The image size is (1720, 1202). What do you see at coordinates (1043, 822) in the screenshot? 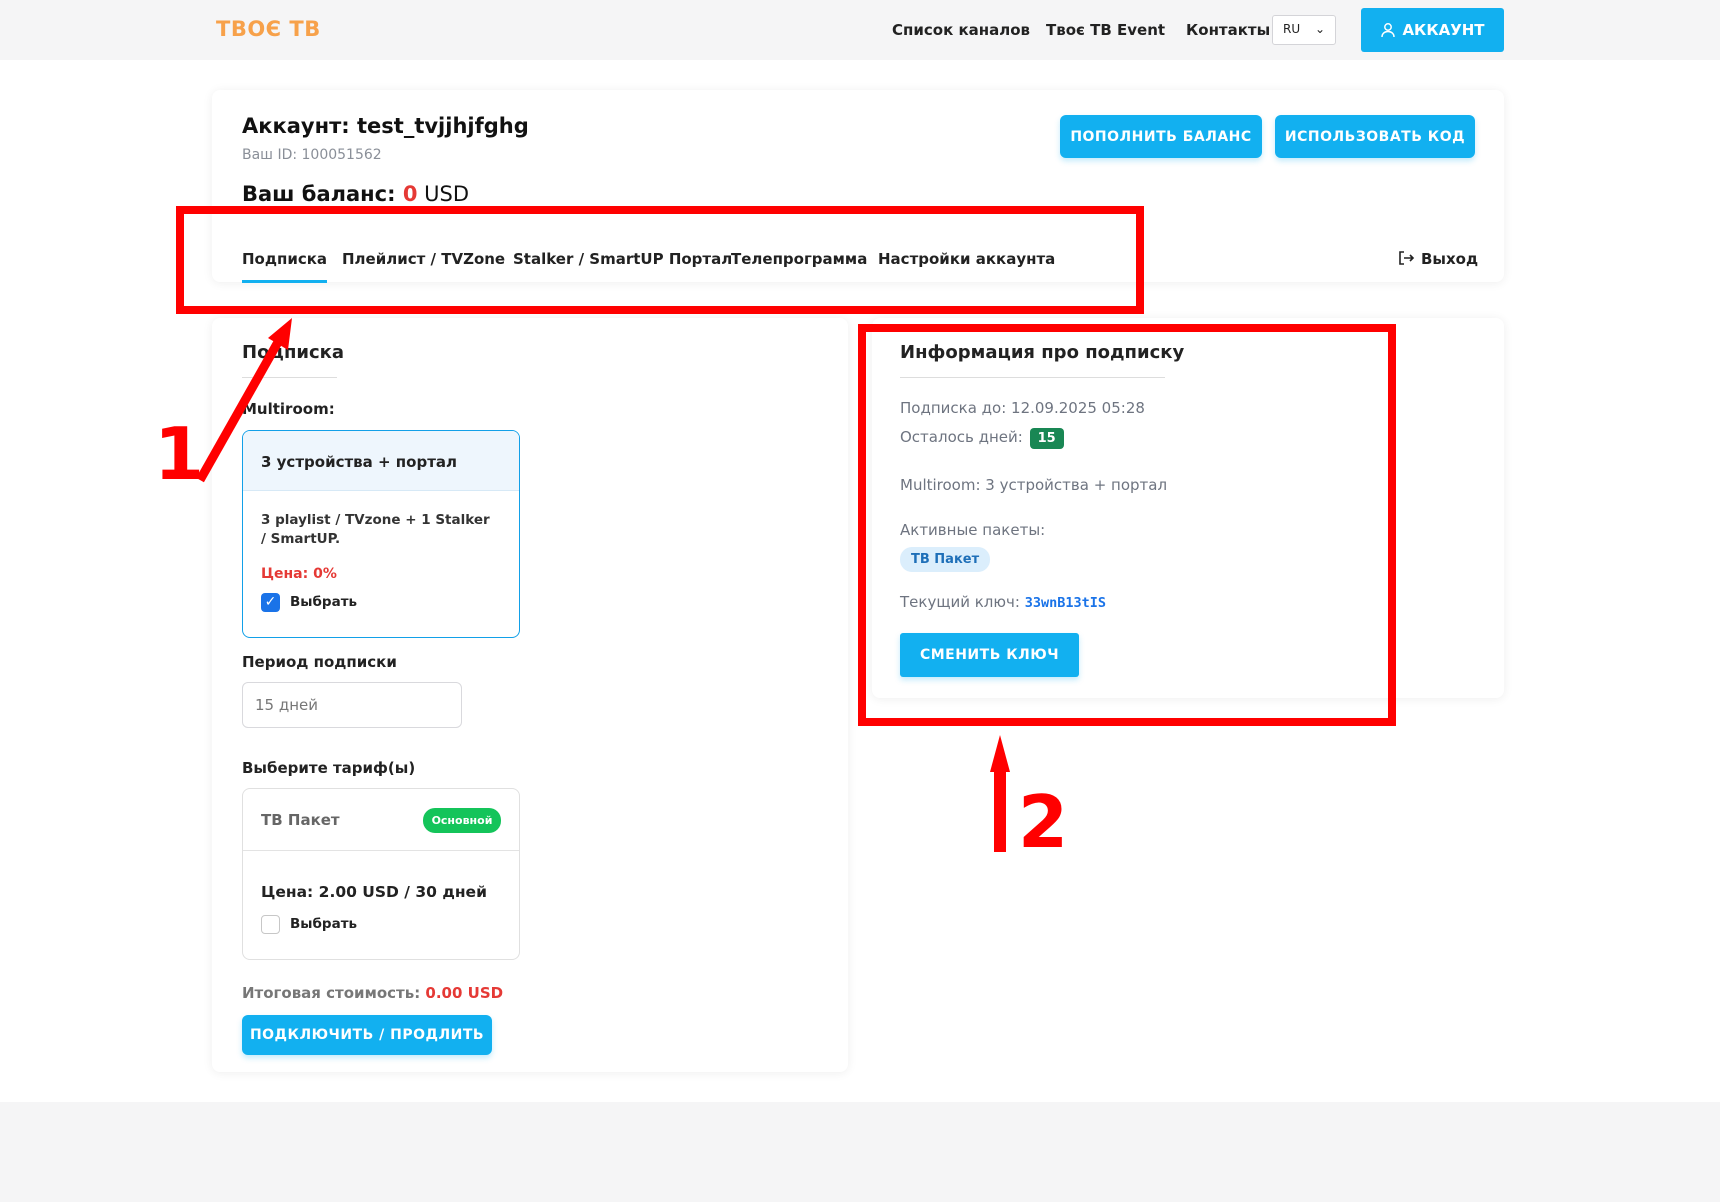
I see `annotation-number-2: 2` at bounding box center [1043, 822].